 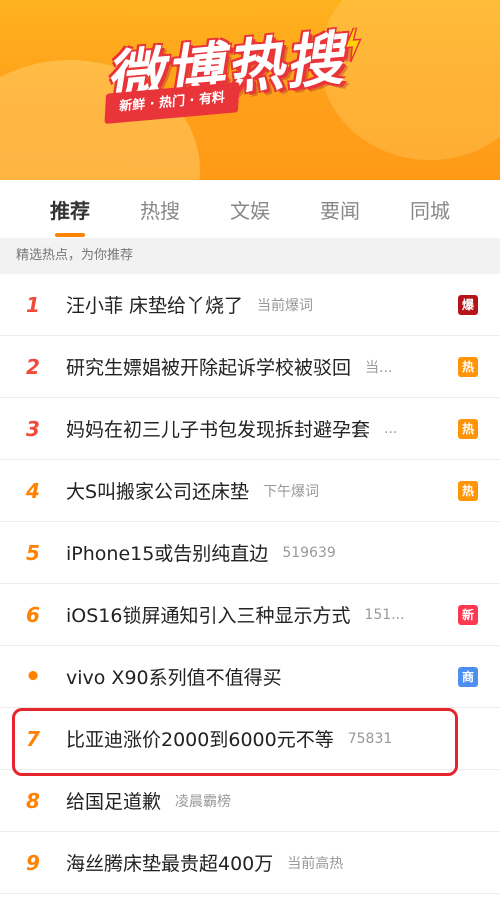 I want to click on list-item: 5 iPhone15或告别纯直边 519639, so click(x=250, y=553).